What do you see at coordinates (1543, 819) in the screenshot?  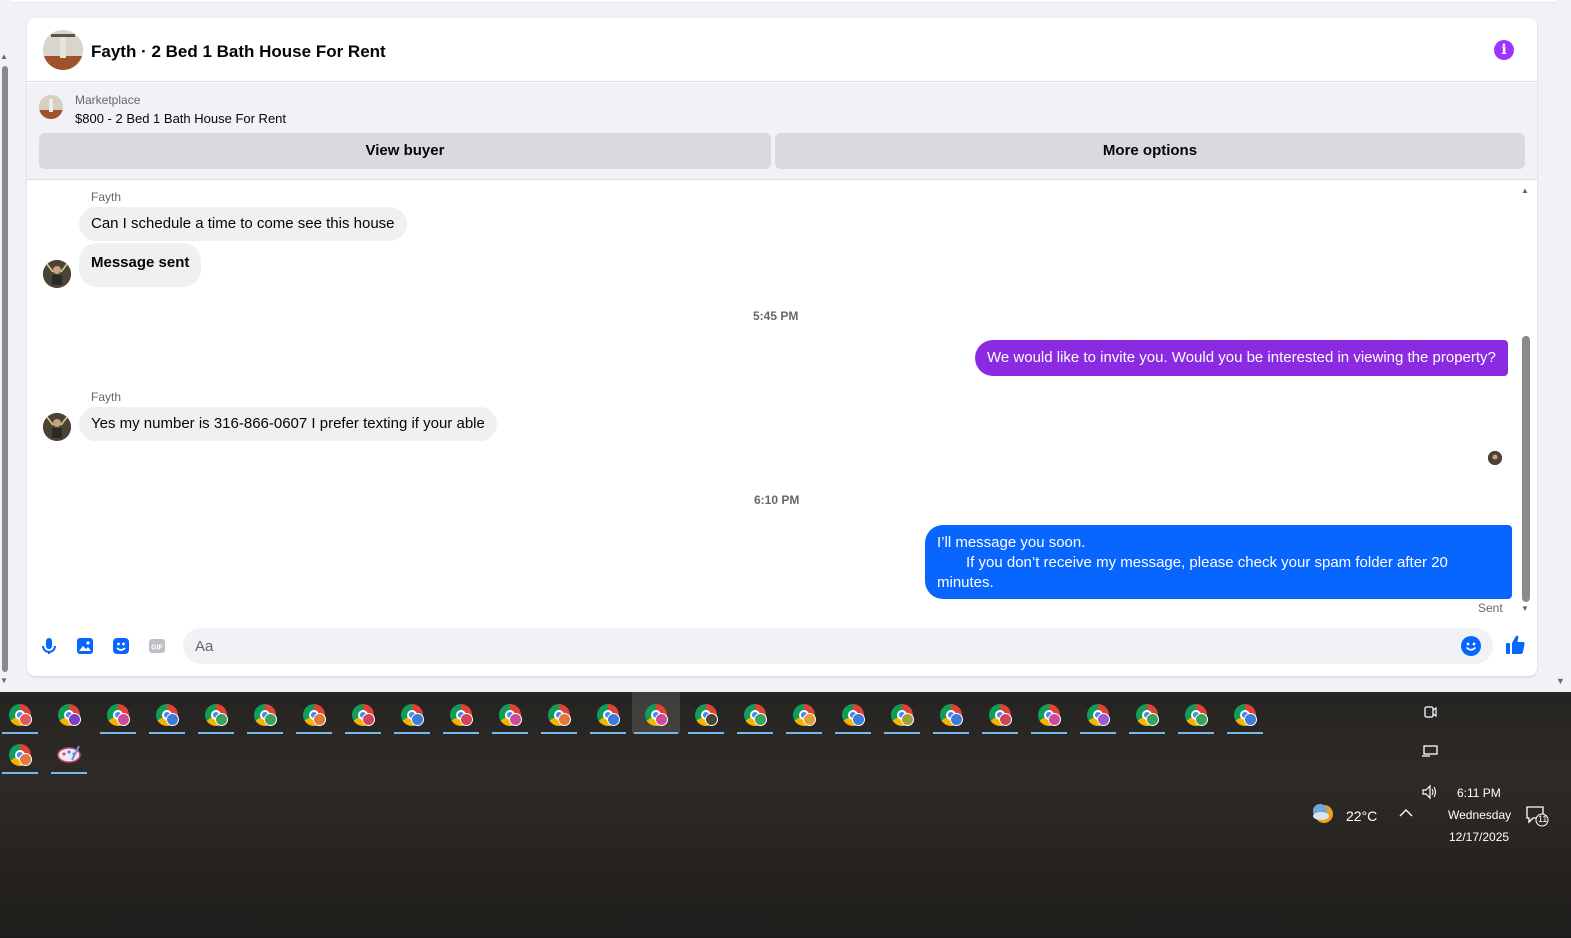 I see `notification-count: 11` at bounding box center [1543, 819].